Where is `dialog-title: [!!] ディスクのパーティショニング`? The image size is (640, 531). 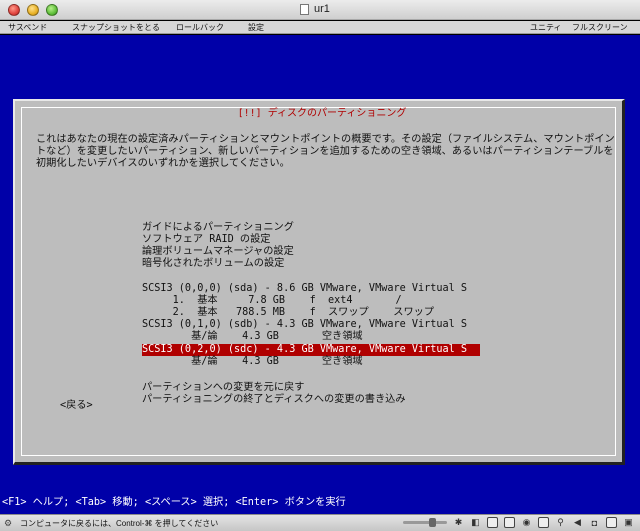 dialog-title: [!!] ディスクのパーティショニング is located at coordinates (322, 111).